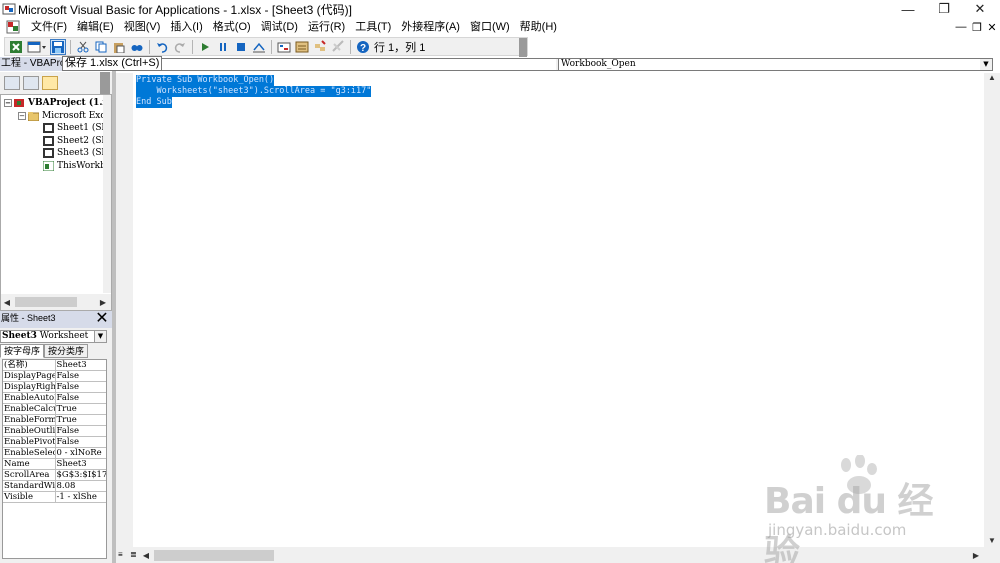 The image size is (1000, 563). What do you see at coordinates (112, 63) in the screenshot?
I see `save-tooltip: 保存 1.xlsx (Ctrl+S)` at bounding box center [112, 63].